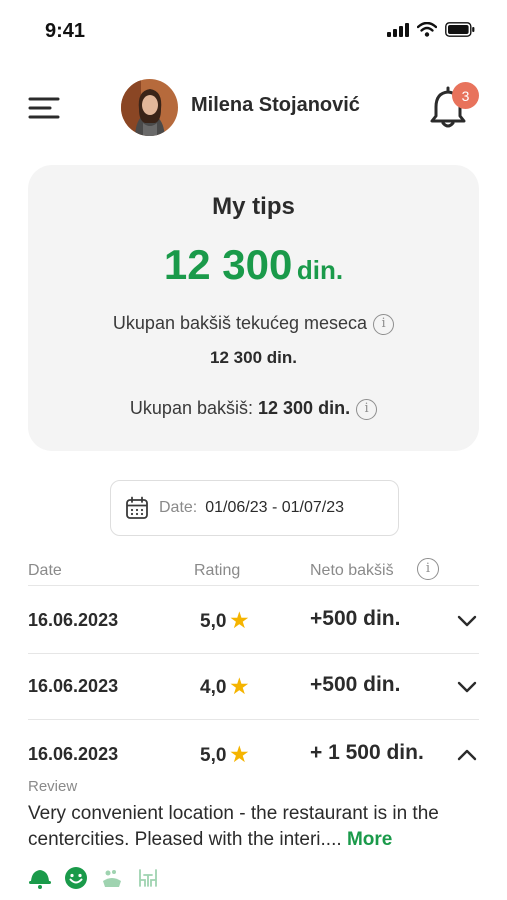  I want to click on app-header: Milena Stojanović, so click(253, 108).